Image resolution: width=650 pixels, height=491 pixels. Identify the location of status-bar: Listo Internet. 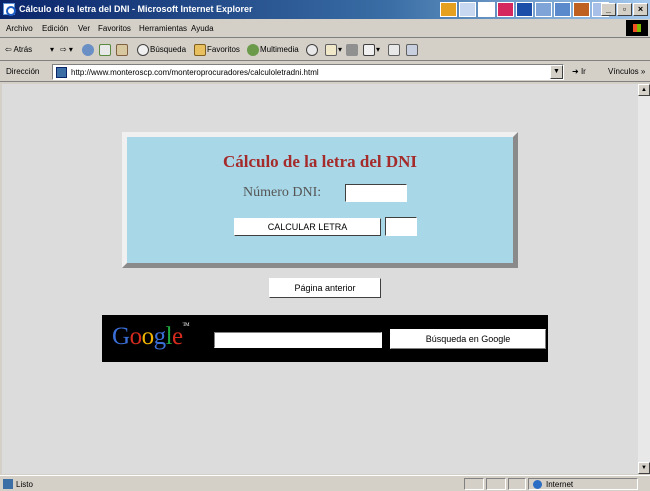
(325, 483).